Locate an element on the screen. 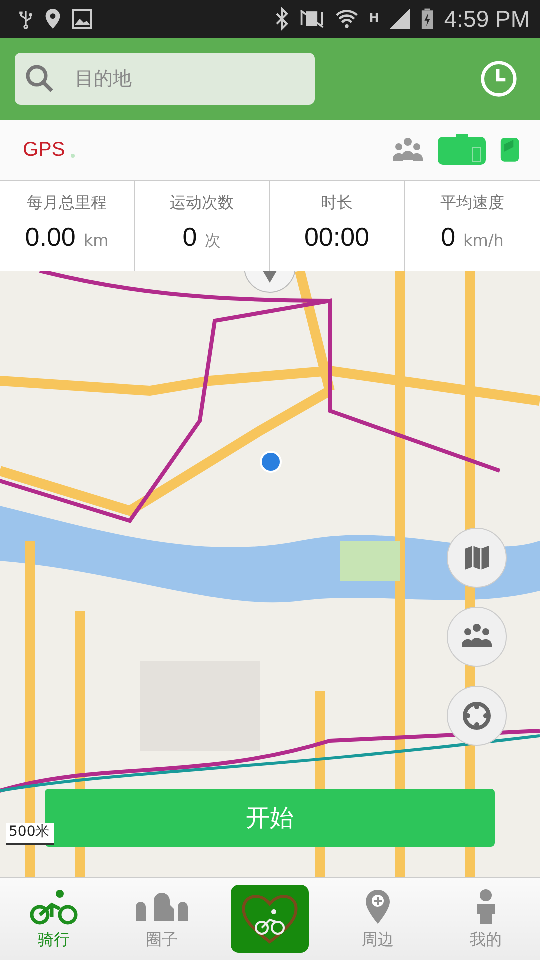  ride-center-button is located at coordinates (270, 919).